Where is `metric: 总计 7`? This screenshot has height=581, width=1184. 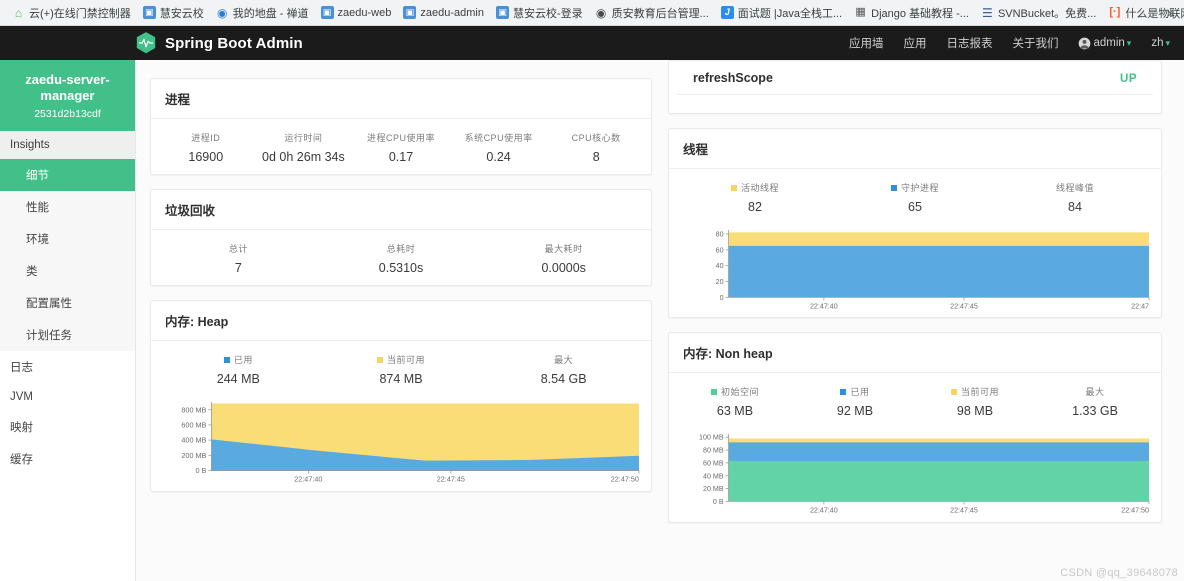 metric: 总计 7 is located at coordinates (238, 258).